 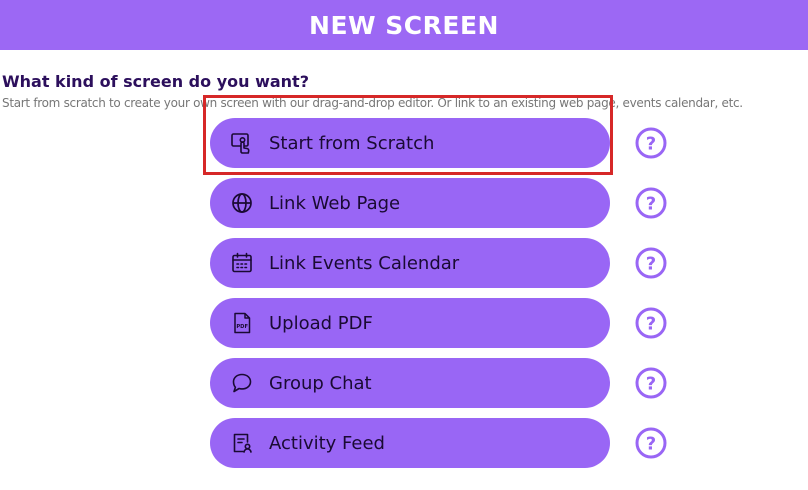 I want to click on activity-feed-icon, so click(x=242, y=443).